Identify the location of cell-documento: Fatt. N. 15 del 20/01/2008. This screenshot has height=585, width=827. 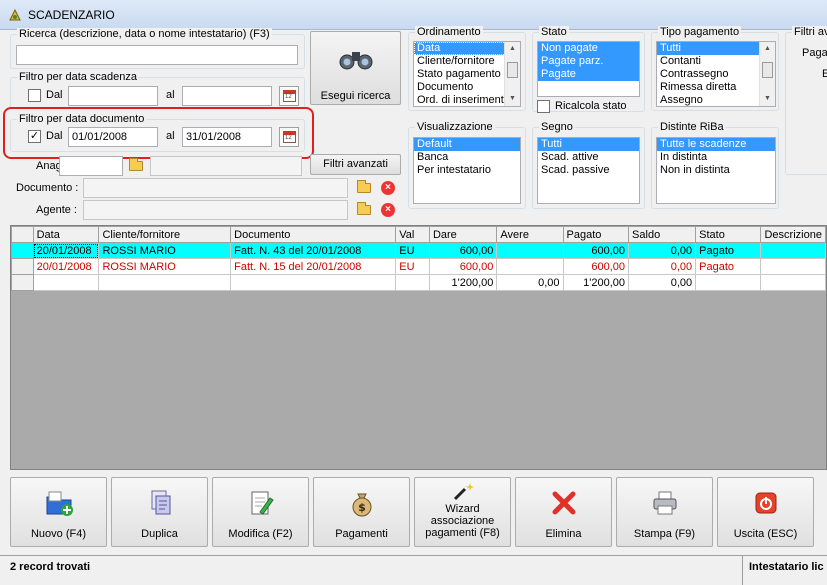
(313, 266).